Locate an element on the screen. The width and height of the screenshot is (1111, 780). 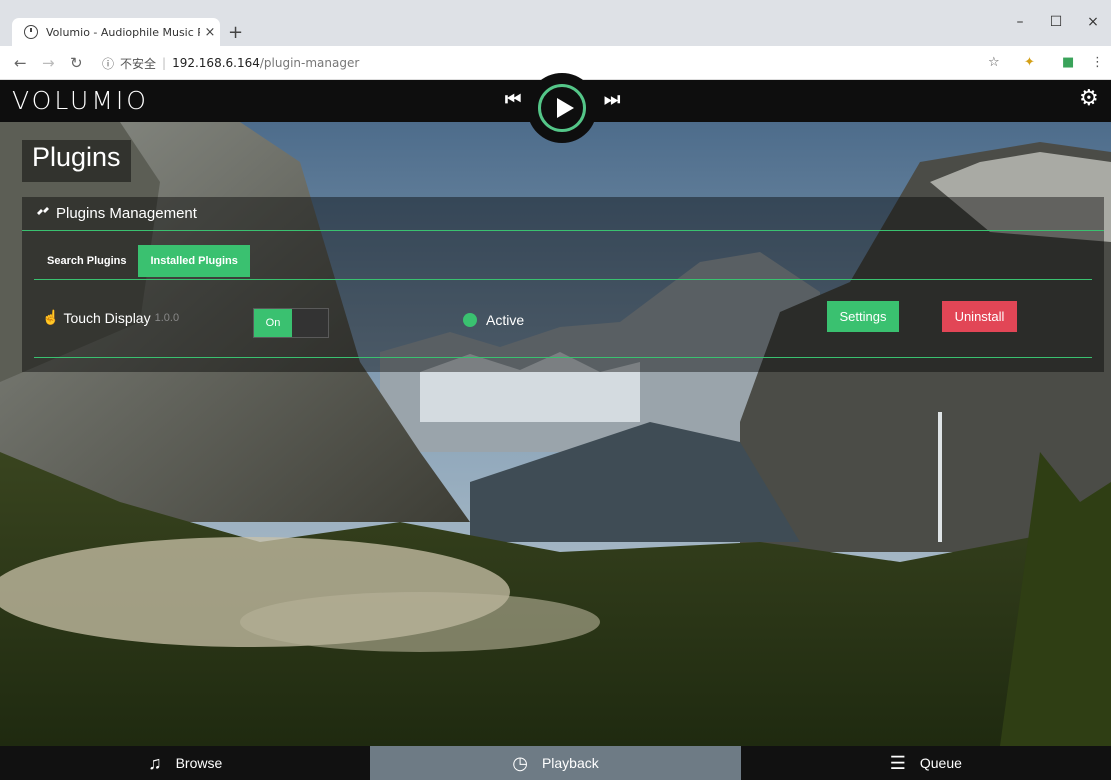
plugin-name-row: ☝ Touch Display 1.0.0 is located at coordinates (110, 317).